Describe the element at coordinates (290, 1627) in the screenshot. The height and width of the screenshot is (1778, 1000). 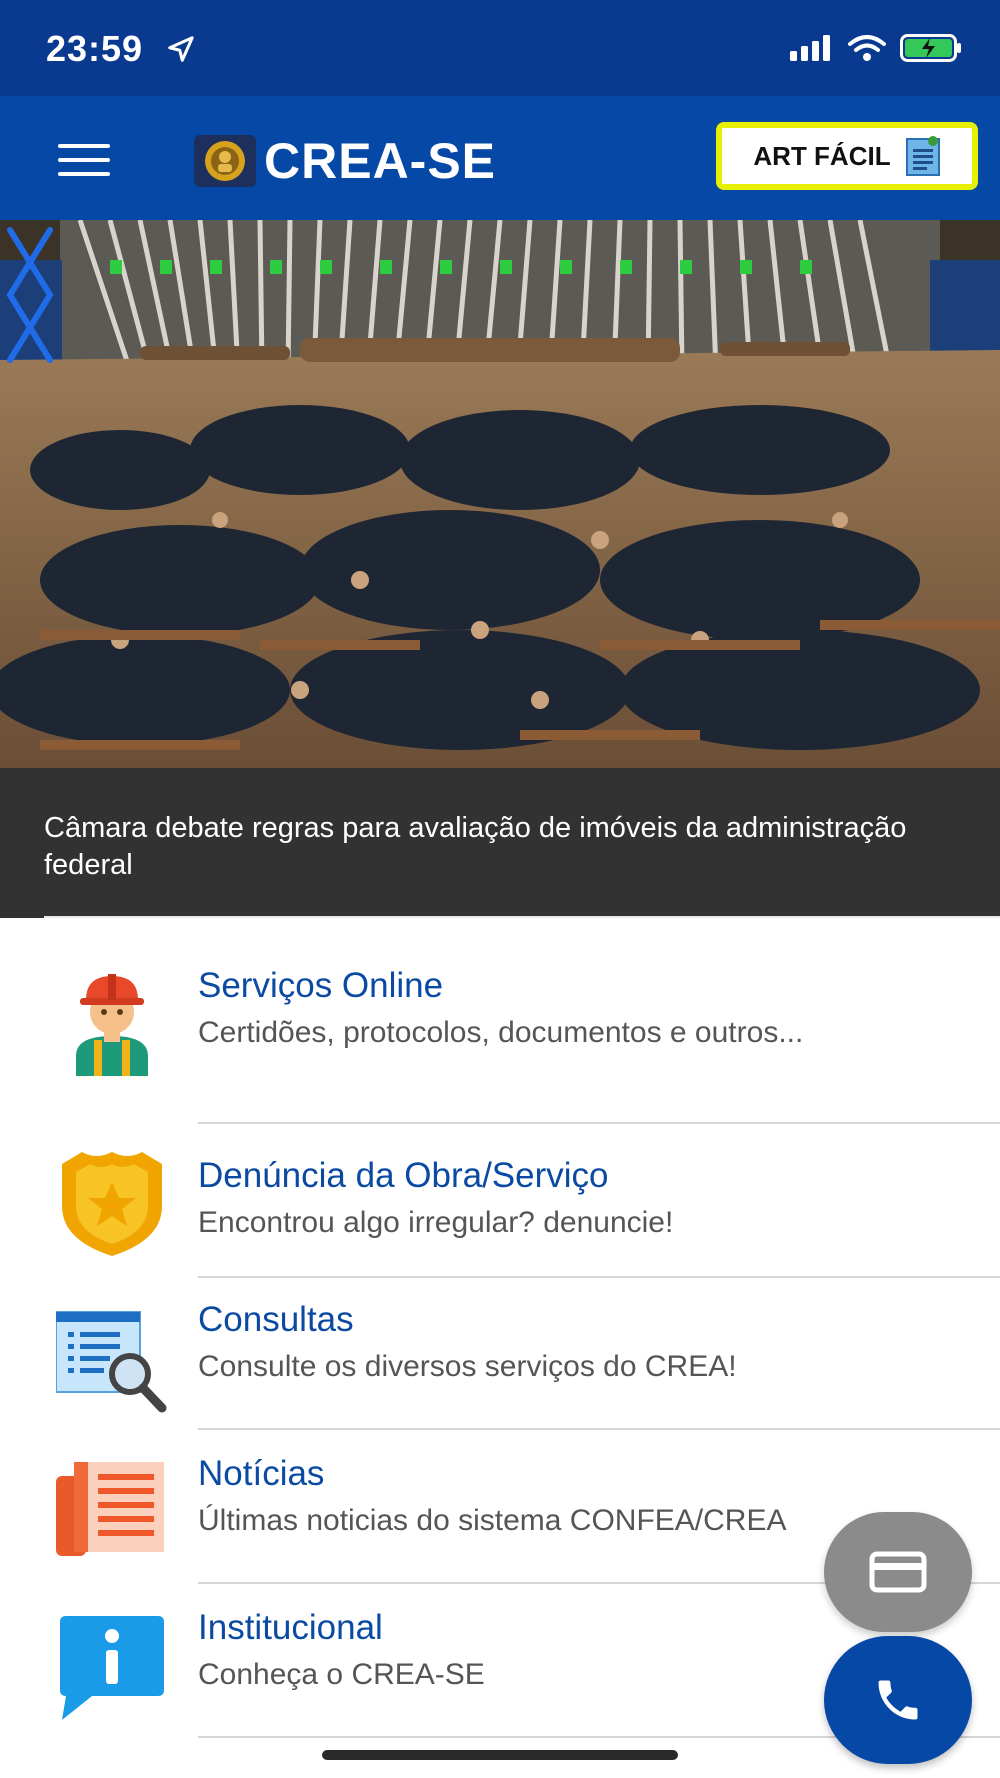
I see `menu-item-title: Institucional` at that location.